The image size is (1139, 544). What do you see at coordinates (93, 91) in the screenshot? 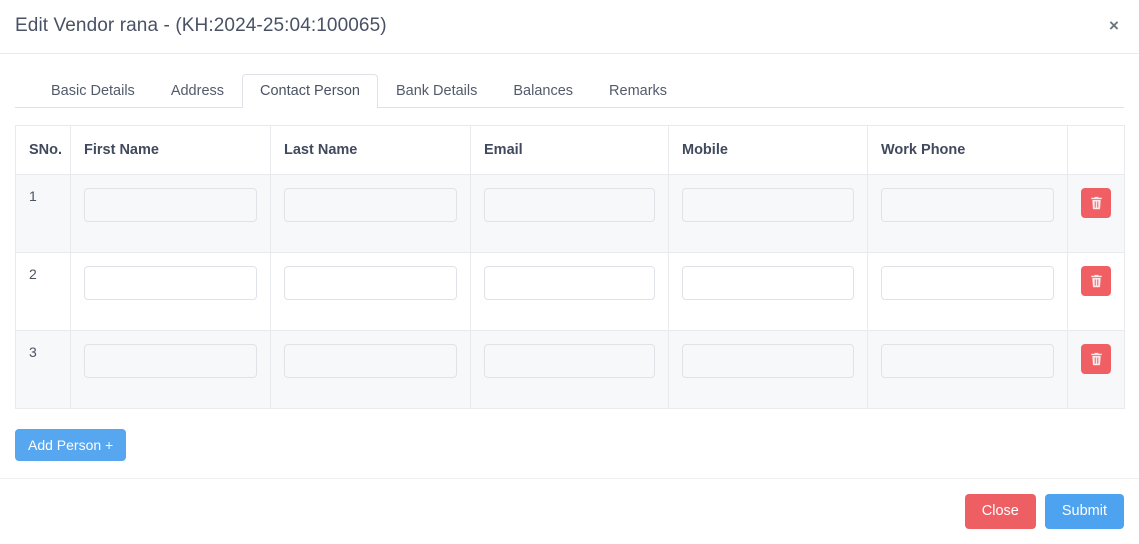
I see `tab-basic-details: Basic Details` at bounding box center [93, 91].